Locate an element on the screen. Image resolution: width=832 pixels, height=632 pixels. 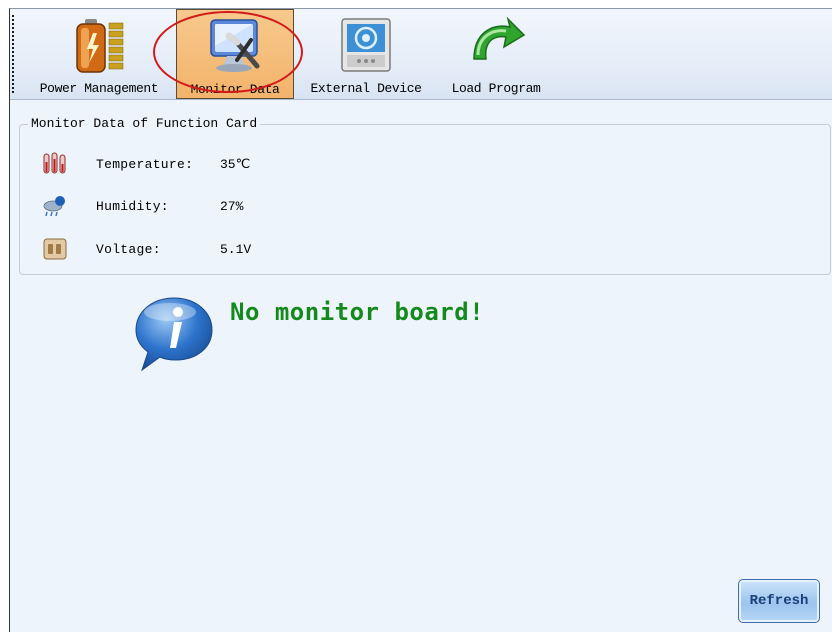
toolbar-item-load-program: Load Program is located at coordinates (496, 54).